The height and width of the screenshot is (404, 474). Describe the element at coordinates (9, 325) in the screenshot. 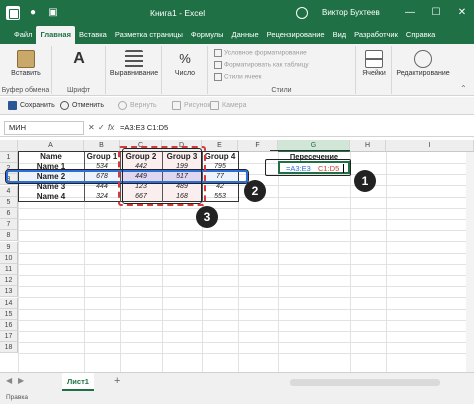

I see `row-header: 16` at that location.